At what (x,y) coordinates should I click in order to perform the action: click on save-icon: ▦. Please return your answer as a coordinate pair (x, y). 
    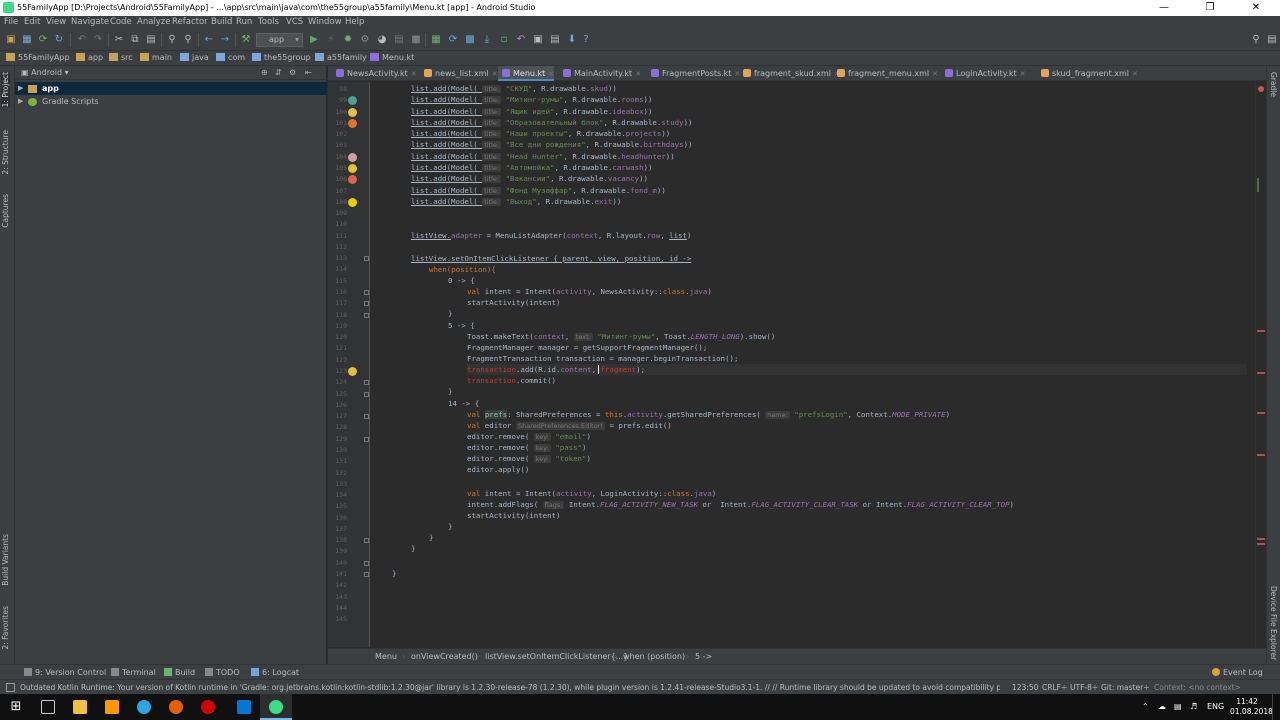
    Looking at the image, I should click on (27, 40).